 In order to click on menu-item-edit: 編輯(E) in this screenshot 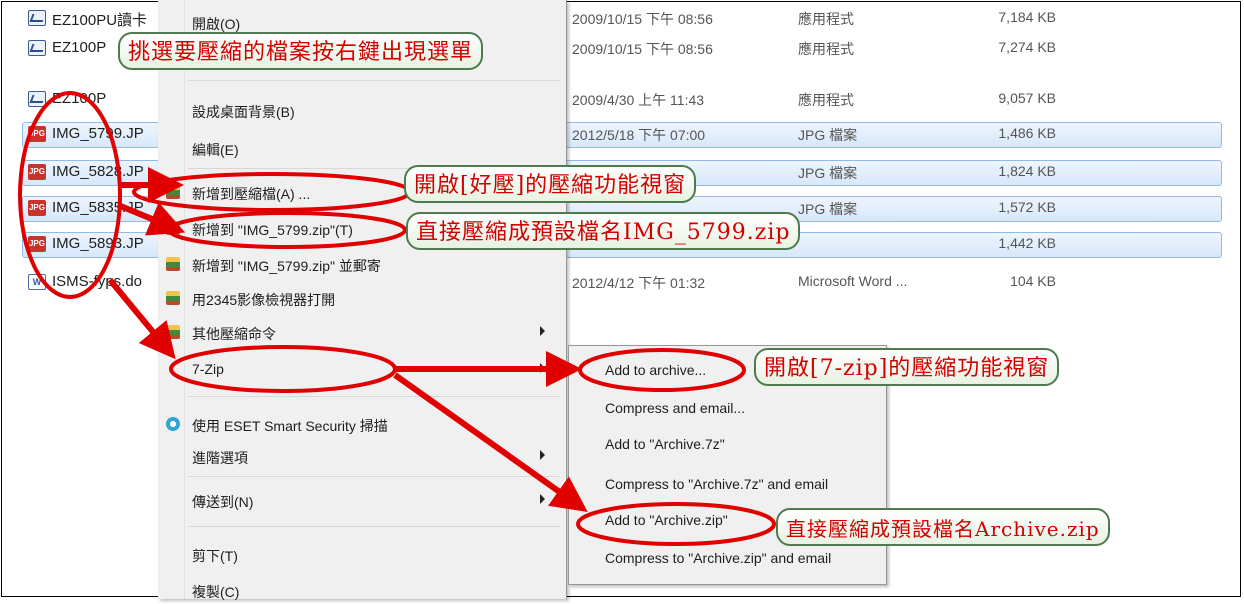, I will do `click(360, 148)`.